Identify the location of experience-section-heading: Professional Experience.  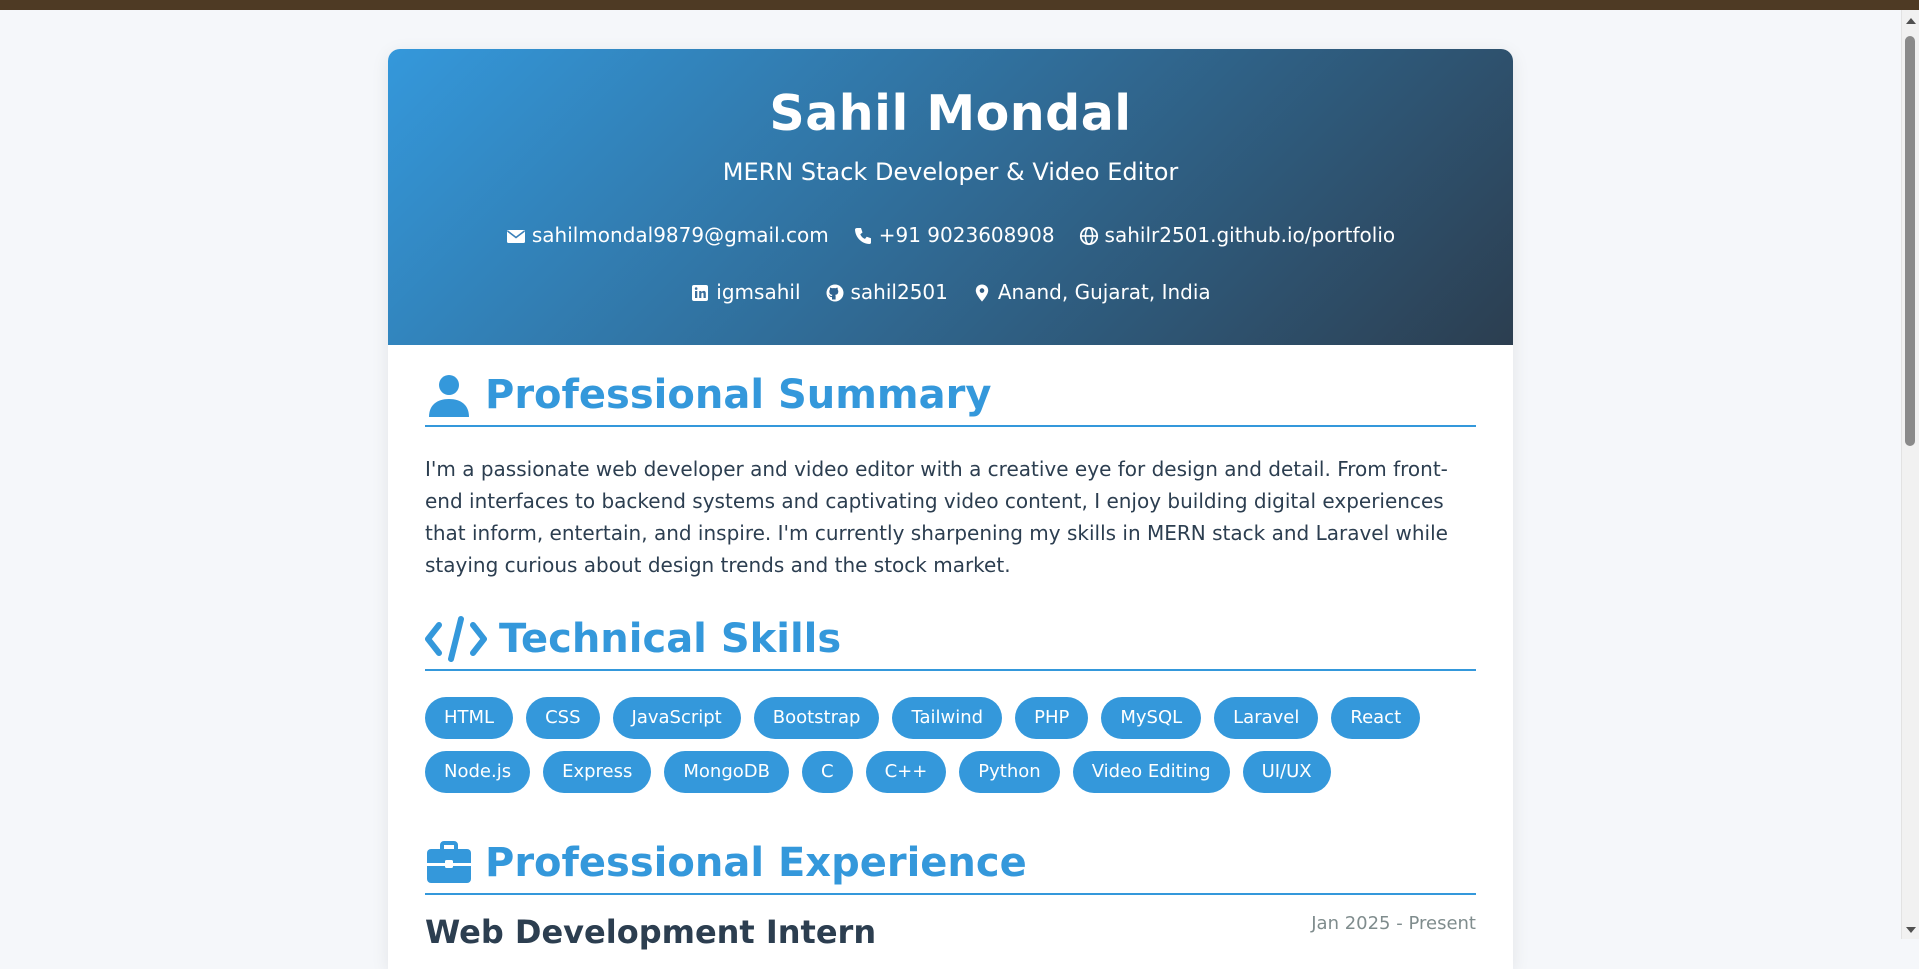
(950, 867).